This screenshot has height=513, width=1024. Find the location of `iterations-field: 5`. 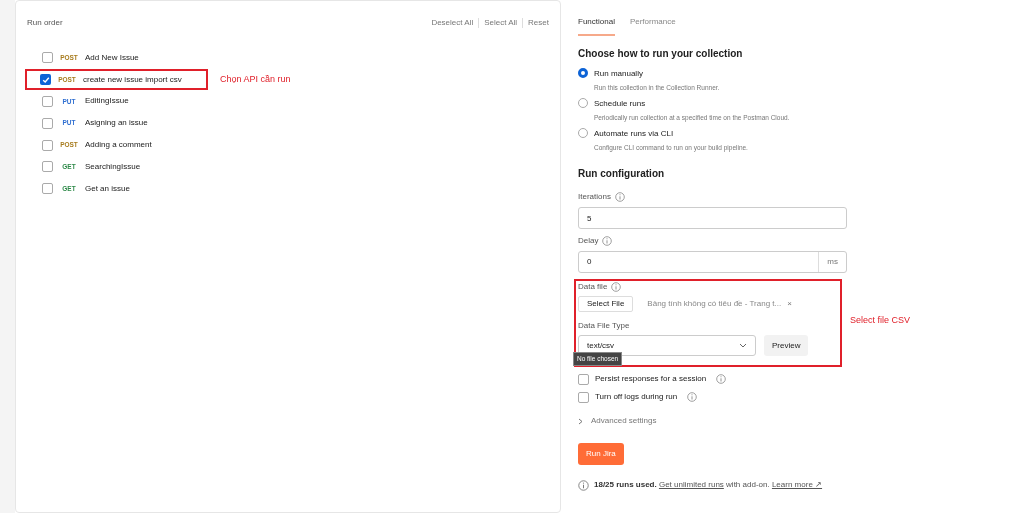

iterations-field: 5 is located at coordinates (712, 218).